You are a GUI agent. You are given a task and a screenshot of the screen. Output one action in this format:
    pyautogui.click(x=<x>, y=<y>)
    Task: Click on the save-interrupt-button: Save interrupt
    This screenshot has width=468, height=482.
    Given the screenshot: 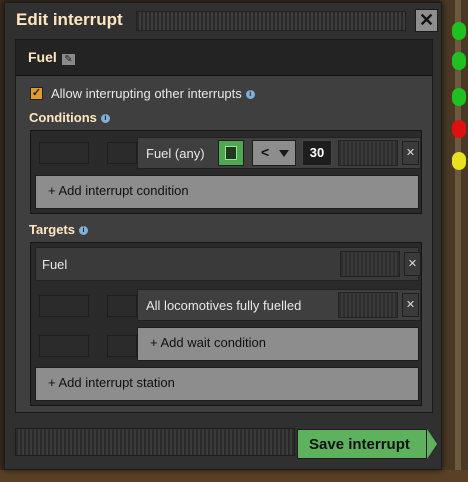 What is the action you would take?
    pyautogui.click(x=362, y=444)
    